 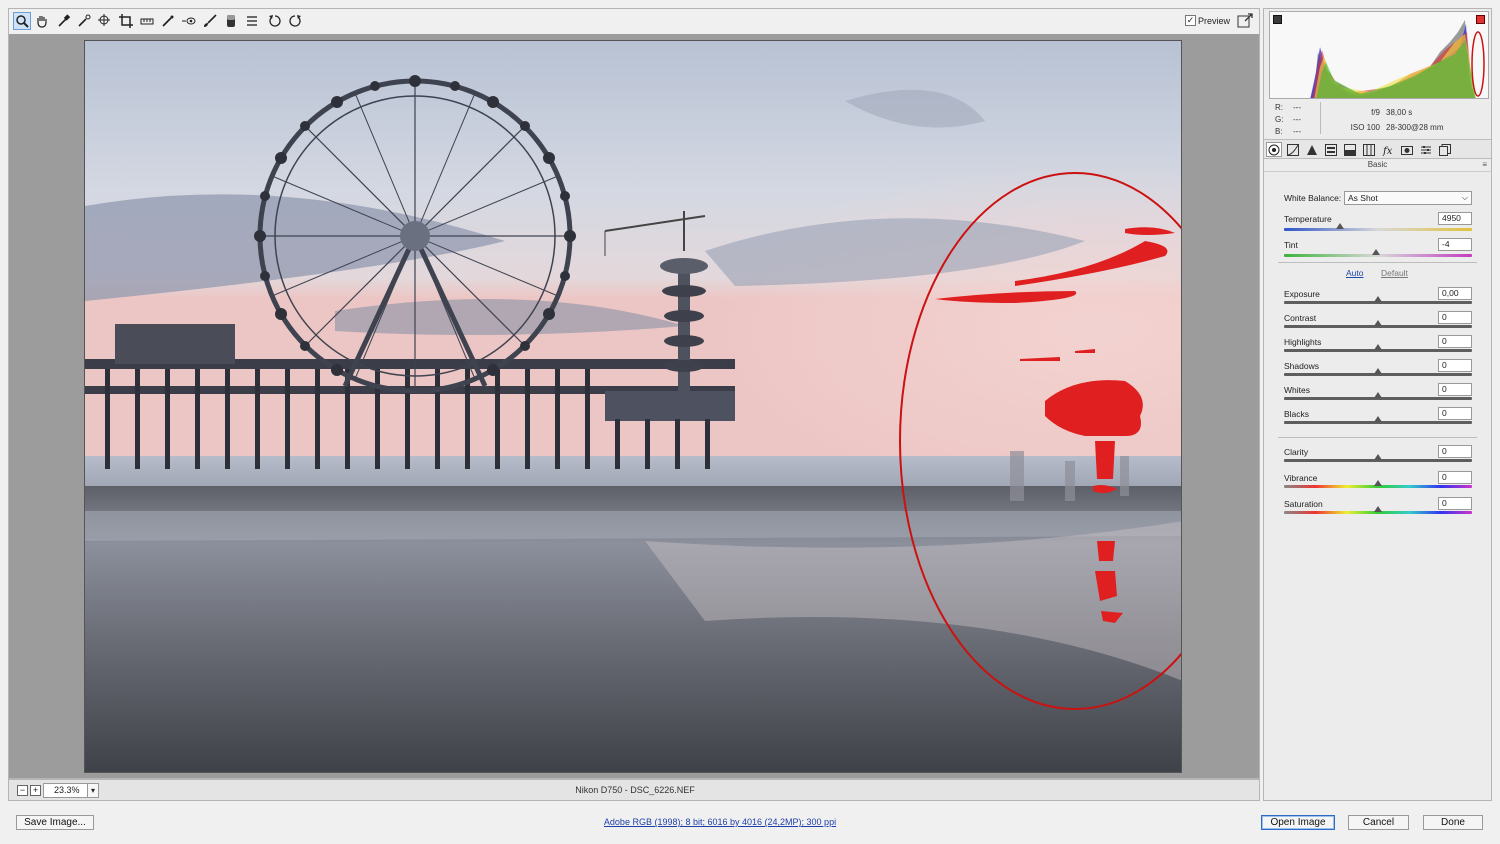 What do you see at coordinates (1365, 127) in the screenshot?
I see `iso-value: ISO 100` at bounding box center [1365, 127].